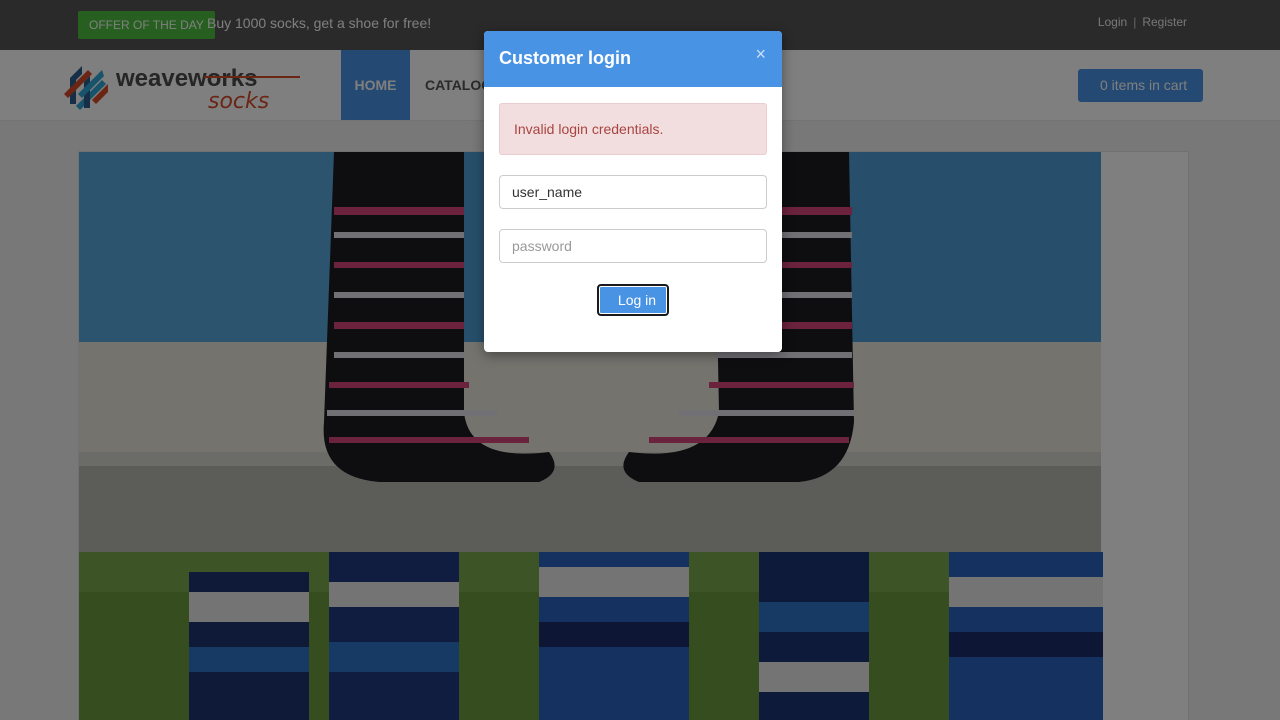  Describe the element at coordinates (565, 58) in the screenshot. I see `modal-title: Customer login` at that location.